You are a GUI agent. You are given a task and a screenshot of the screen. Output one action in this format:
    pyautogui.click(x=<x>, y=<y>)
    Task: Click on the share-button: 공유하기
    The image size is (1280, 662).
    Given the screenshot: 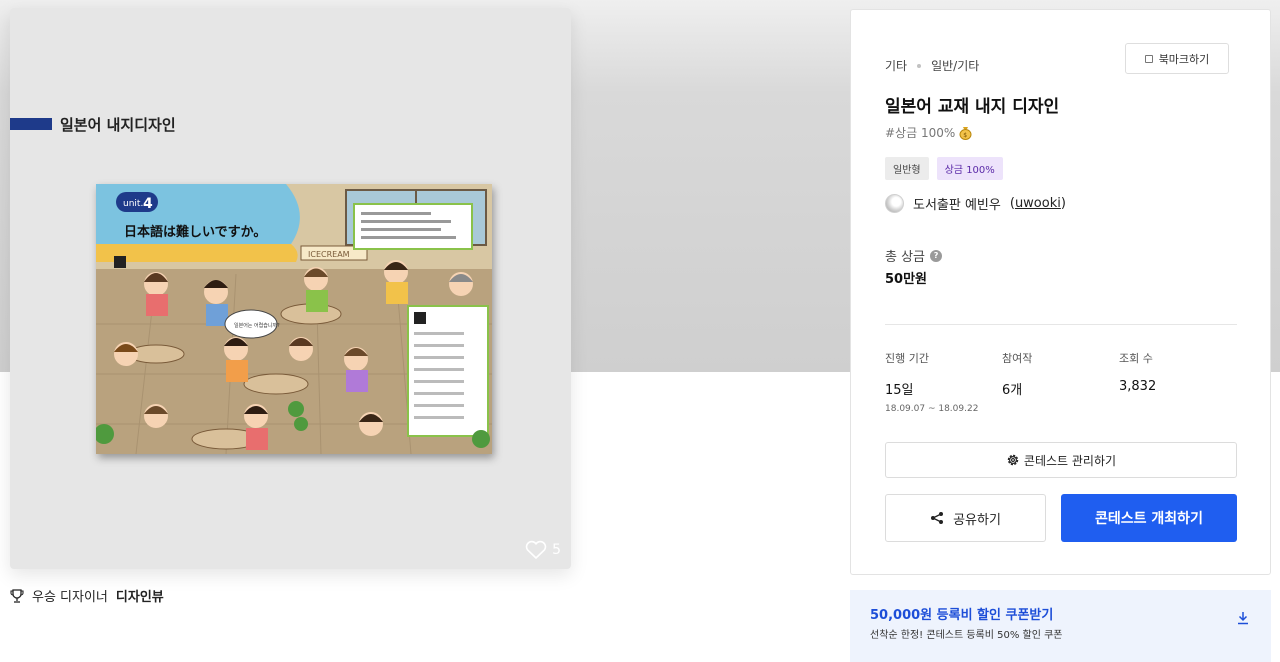 What is the action you would take?
    pyautogui.click(x=965, y=518)
    